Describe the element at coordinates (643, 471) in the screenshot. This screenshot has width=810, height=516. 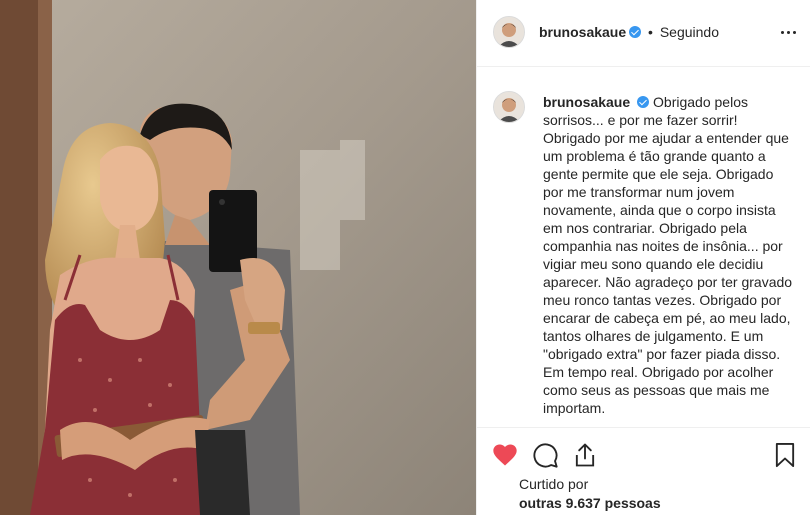
I see `action-bar: Curtido por outras 9.637 pessoas` at that location.